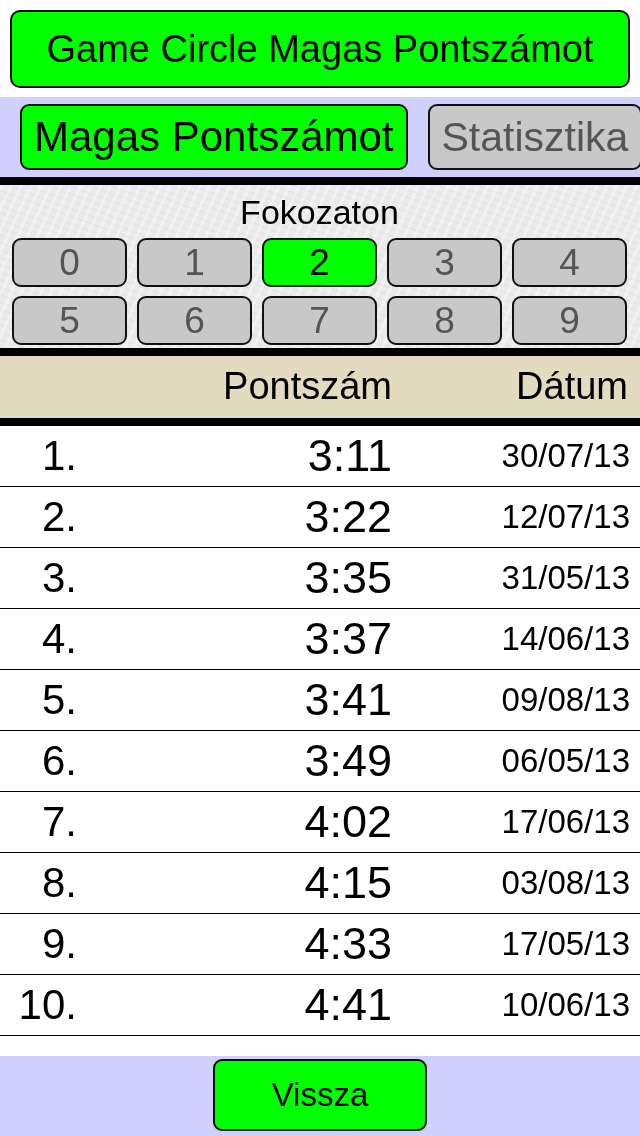 The height and width of the screenshot is (1136, 640). Describe the element at coordinates (69, 262) in the screenshot. I see `level-button: 0` at that location.